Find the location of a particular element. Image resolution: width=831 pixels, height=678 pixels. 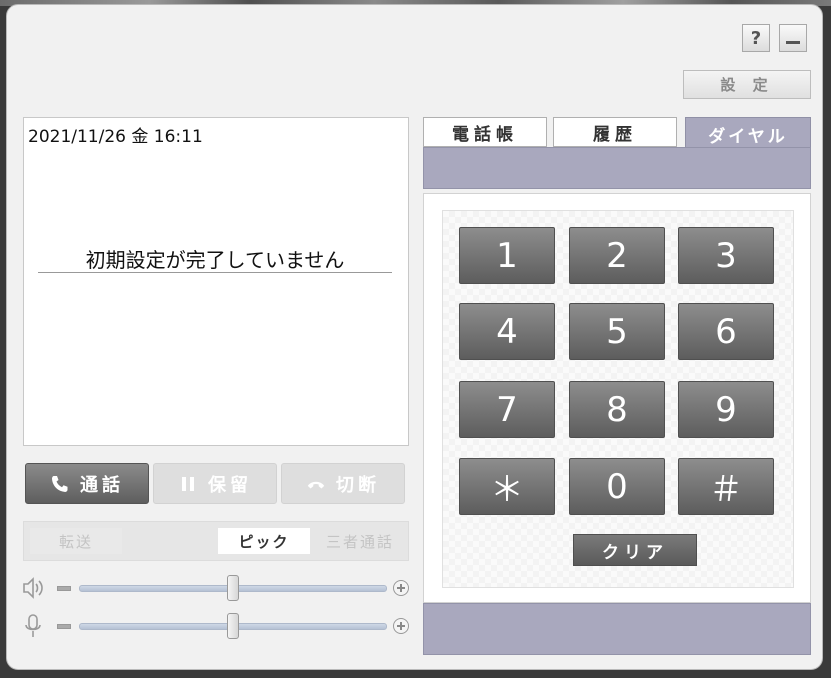

help-button: ? is located at coordinates (756, 38).